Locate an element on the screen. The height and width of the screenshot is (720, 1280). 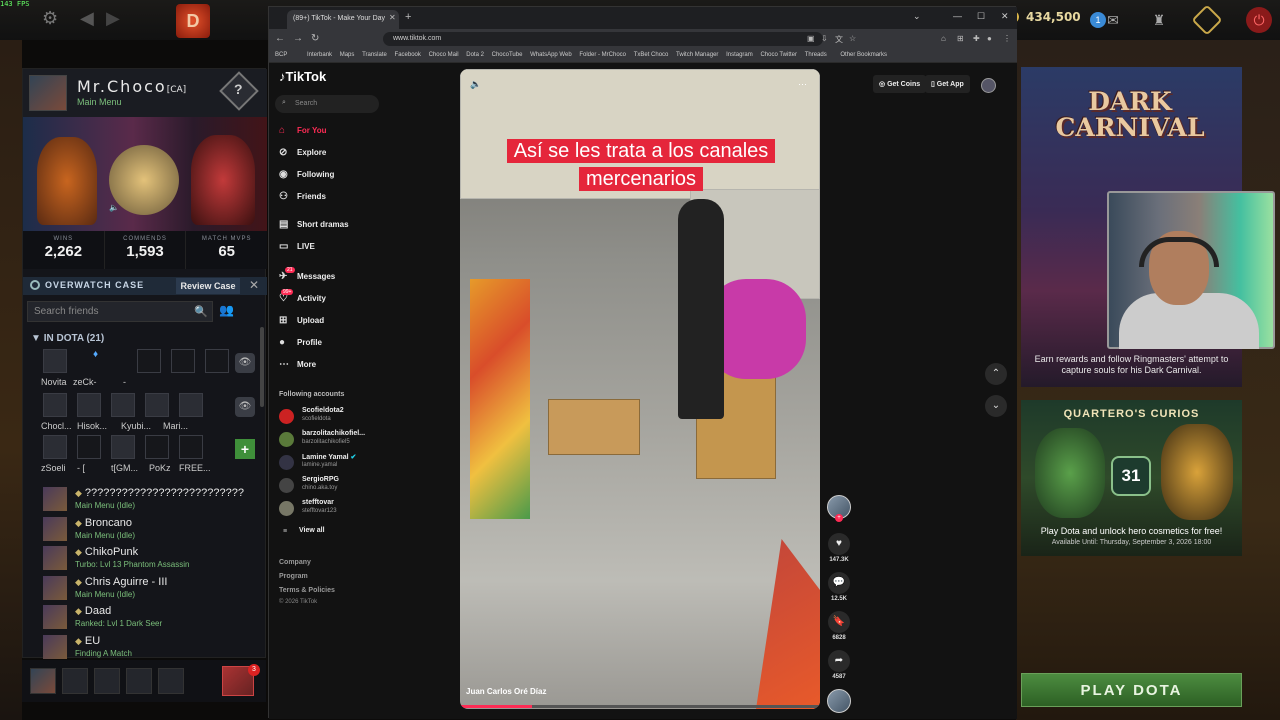
review-case-button: Review Case is located at coordinates (208, 286).